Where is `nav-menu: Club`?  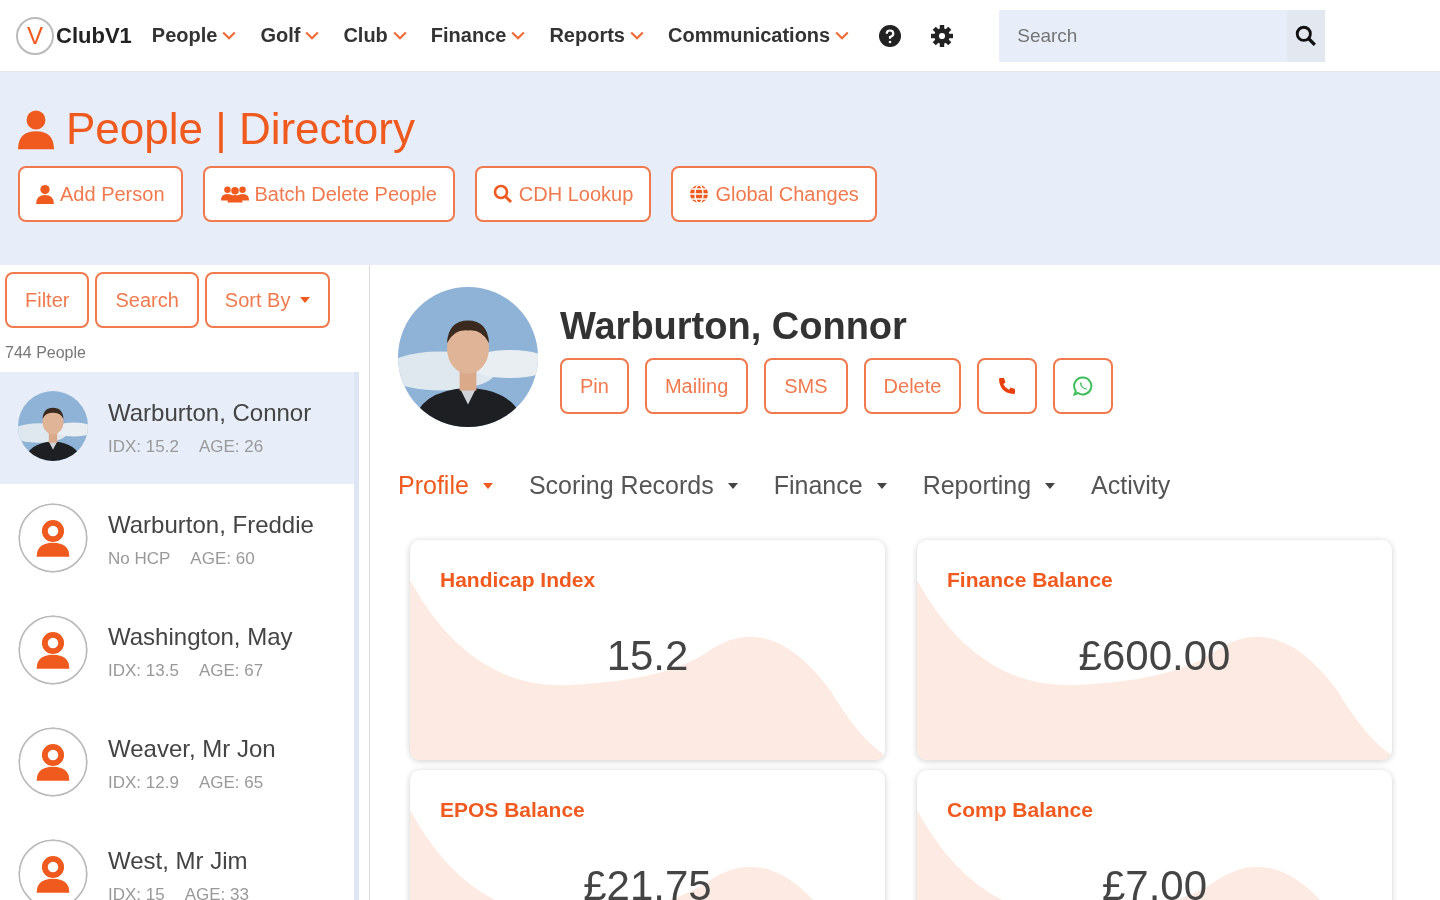
nav-menu: Club is located at coordinates (375, 35).